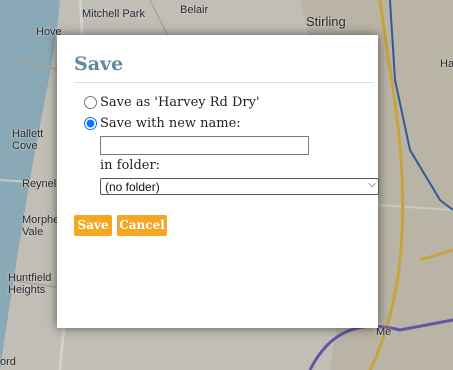 The width and height of the screenshot is (453, 370). What do you see at coordinates (372, 184) in the screenshot?
I see `chevron-down-icon: ⌵` at bounding box center [372, 184].